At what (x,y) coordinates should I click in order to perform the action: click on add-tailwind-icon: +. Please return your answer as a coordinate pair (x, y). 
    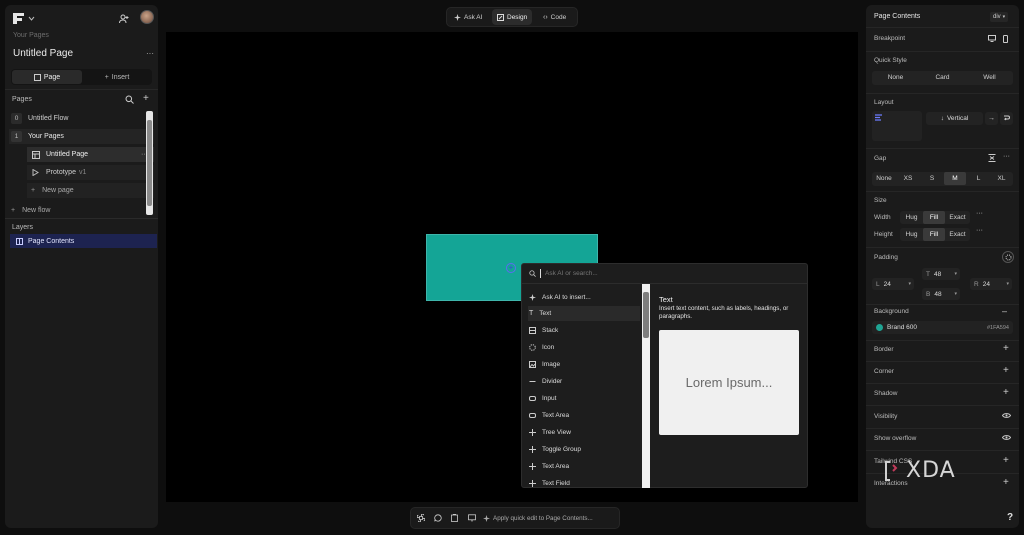
    Looking at the image, I should click on (1006, 460).